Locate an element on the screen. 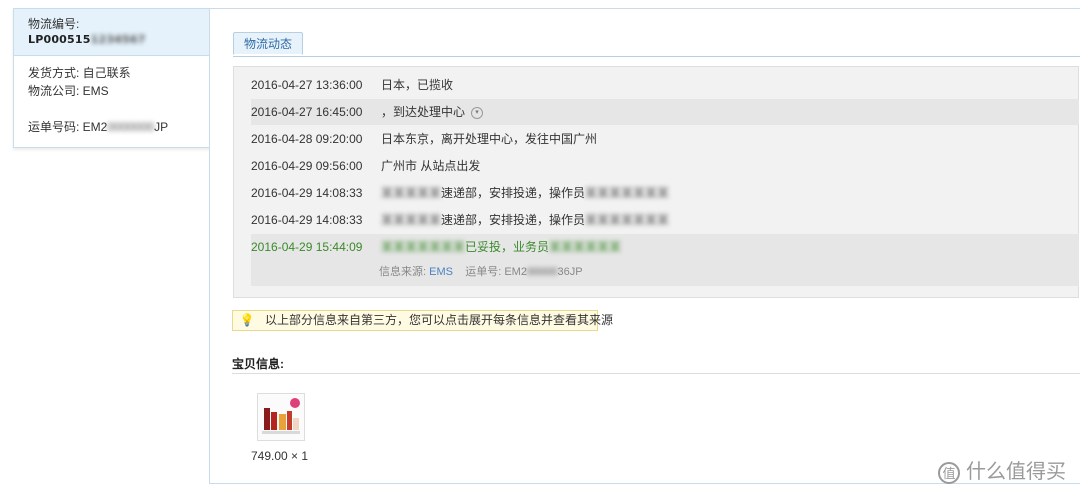 The width and height of the screenshot is (1080, 498). tracking-time: 2016-04-29 15:44:09 is located at coordinates (307, 247).